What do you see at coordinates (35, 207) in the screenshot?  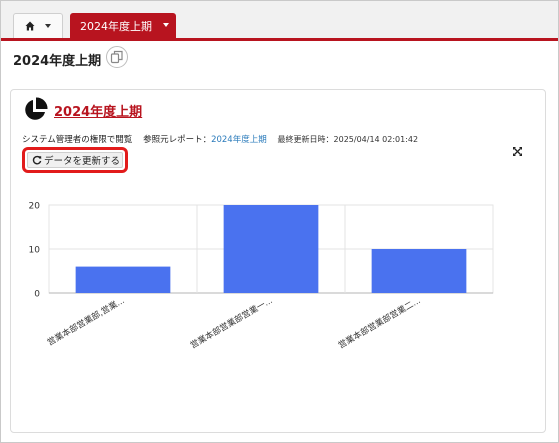 I see `y-tick-label: 20` at bounding box center [35, 207].